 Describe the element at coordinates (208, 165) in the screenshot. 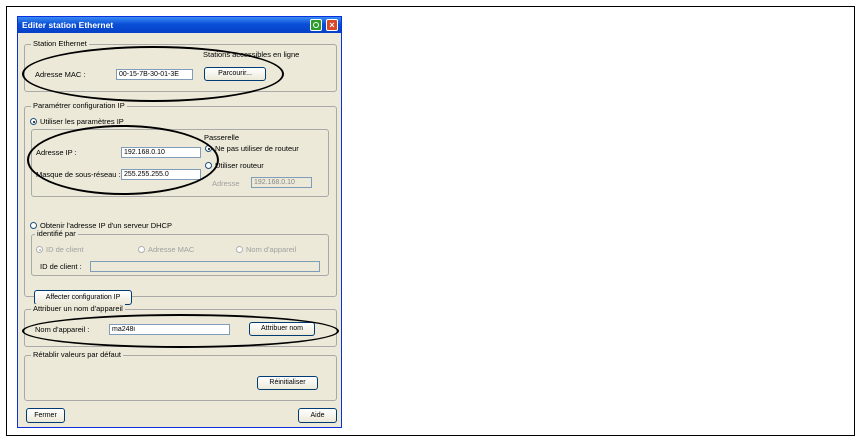

I see `use-router-radio` at that location.